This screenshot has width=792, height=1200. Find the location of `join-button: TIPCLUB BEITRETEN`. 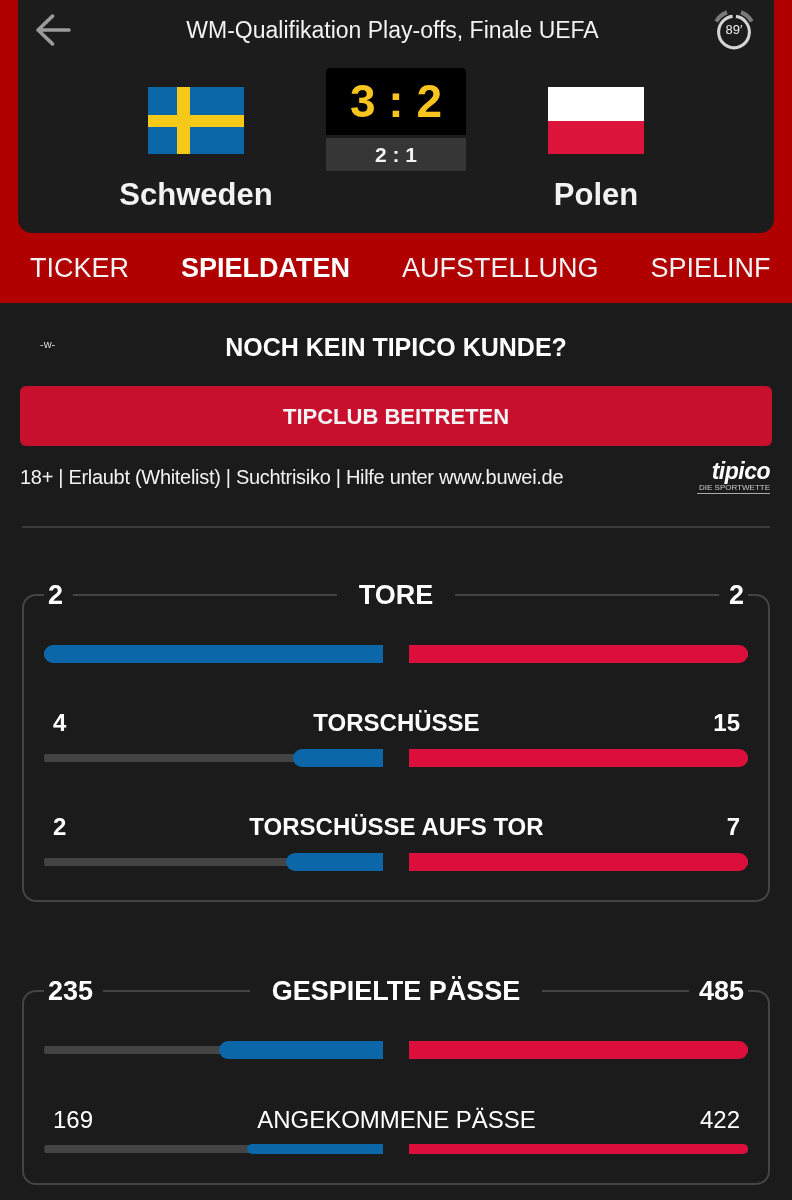

join-button: TIPCLUB BEITRETEN is located at coordinates (396, 416).